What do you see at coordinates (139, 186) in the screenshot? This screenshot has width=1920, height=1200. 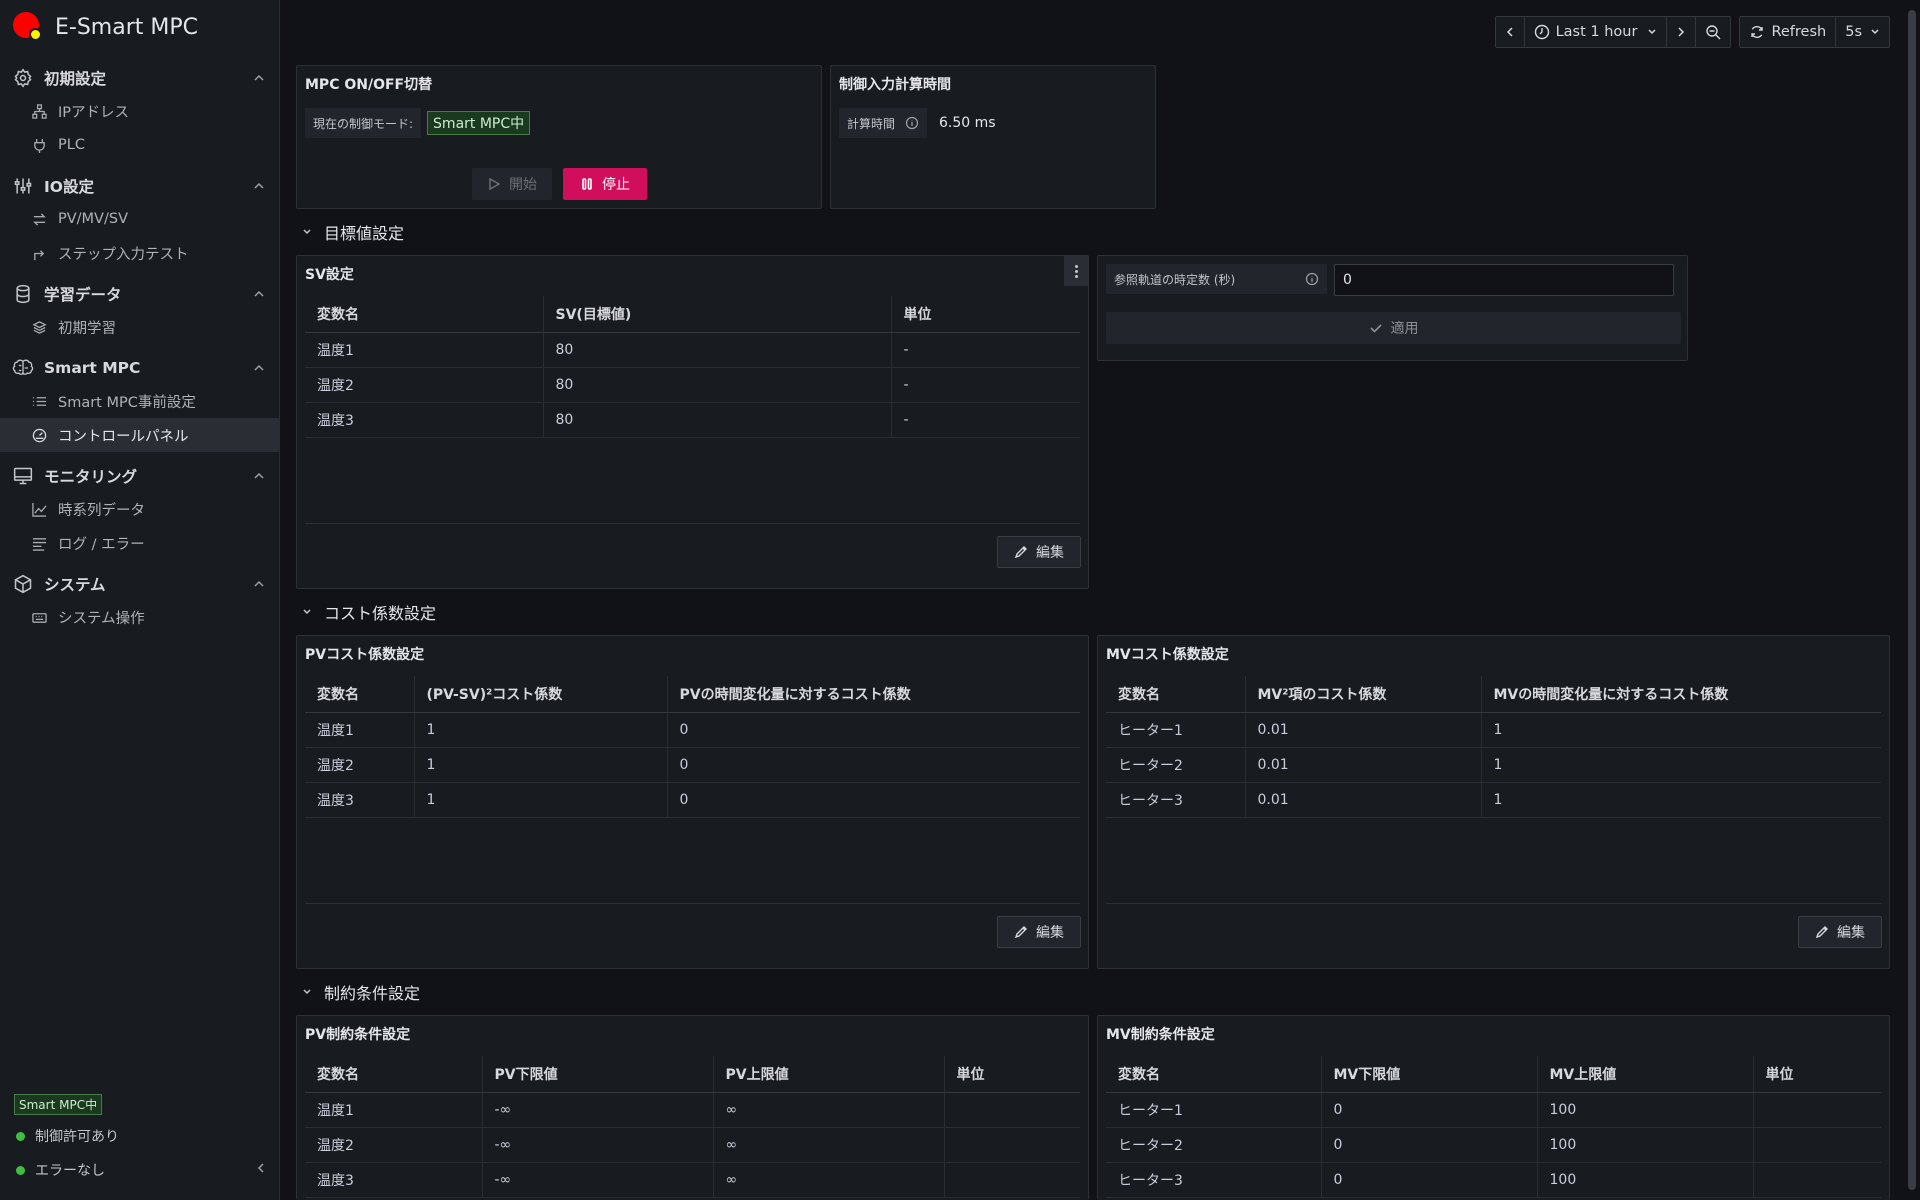 I see `sidebar-section-io-settings: IO設定` at bounding box center [139, 186].